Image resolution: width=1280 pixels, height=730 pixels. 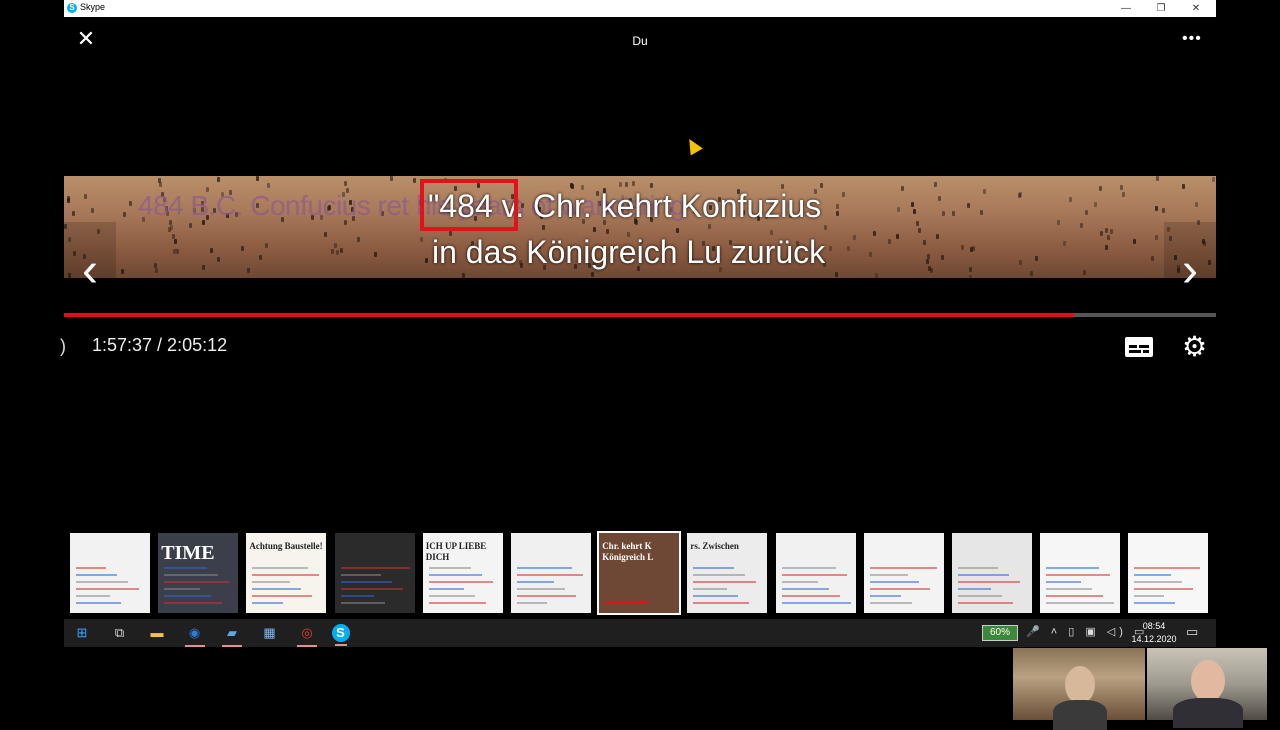 I want to click on clock-date: 14.12.2020, so click(x=1154, y=639).